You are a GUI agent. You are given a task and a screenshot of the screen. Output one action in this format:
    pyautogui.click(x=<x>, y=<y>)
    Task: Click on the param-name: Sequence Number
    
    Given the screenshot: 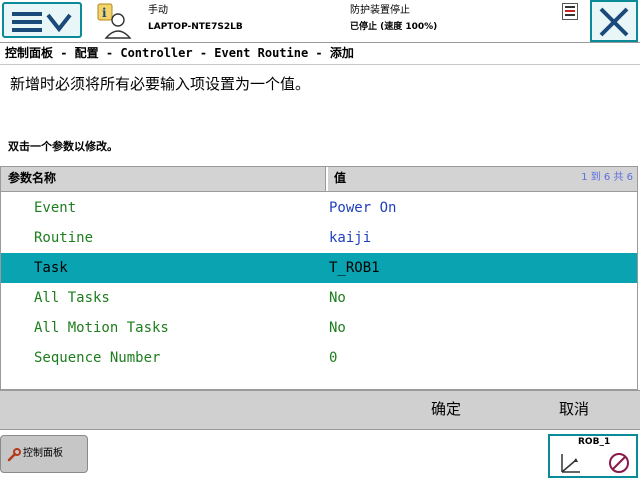 What is the action you would take?
    pyautogui.click(x=97, y=358)
    